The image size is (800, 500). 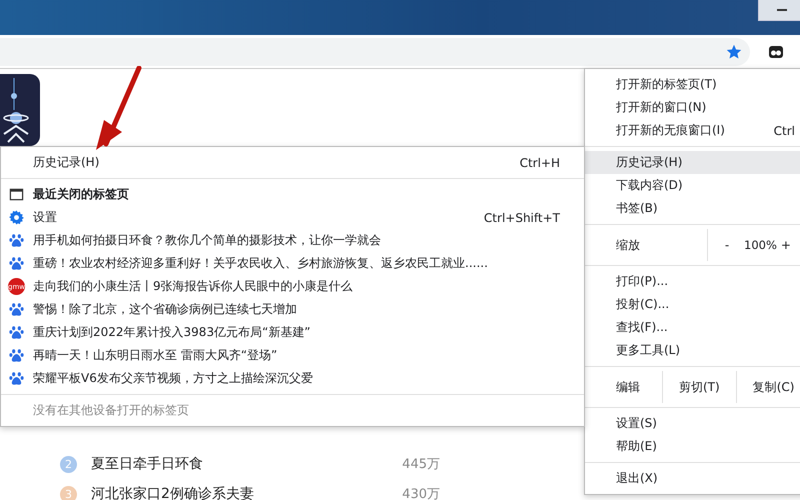 What do you see at coordinates (16, 217) in the screenshot?
I see `settings-icon` at bounding box center [16, 217].